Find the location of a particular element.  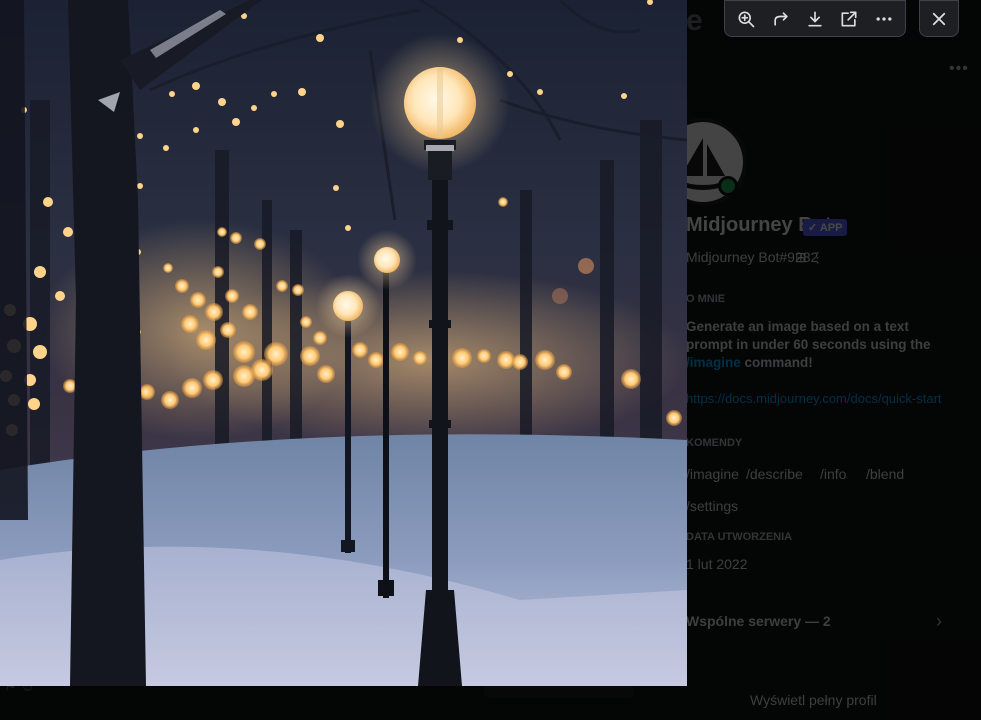

download-icon is located at coordinates (815, 18).